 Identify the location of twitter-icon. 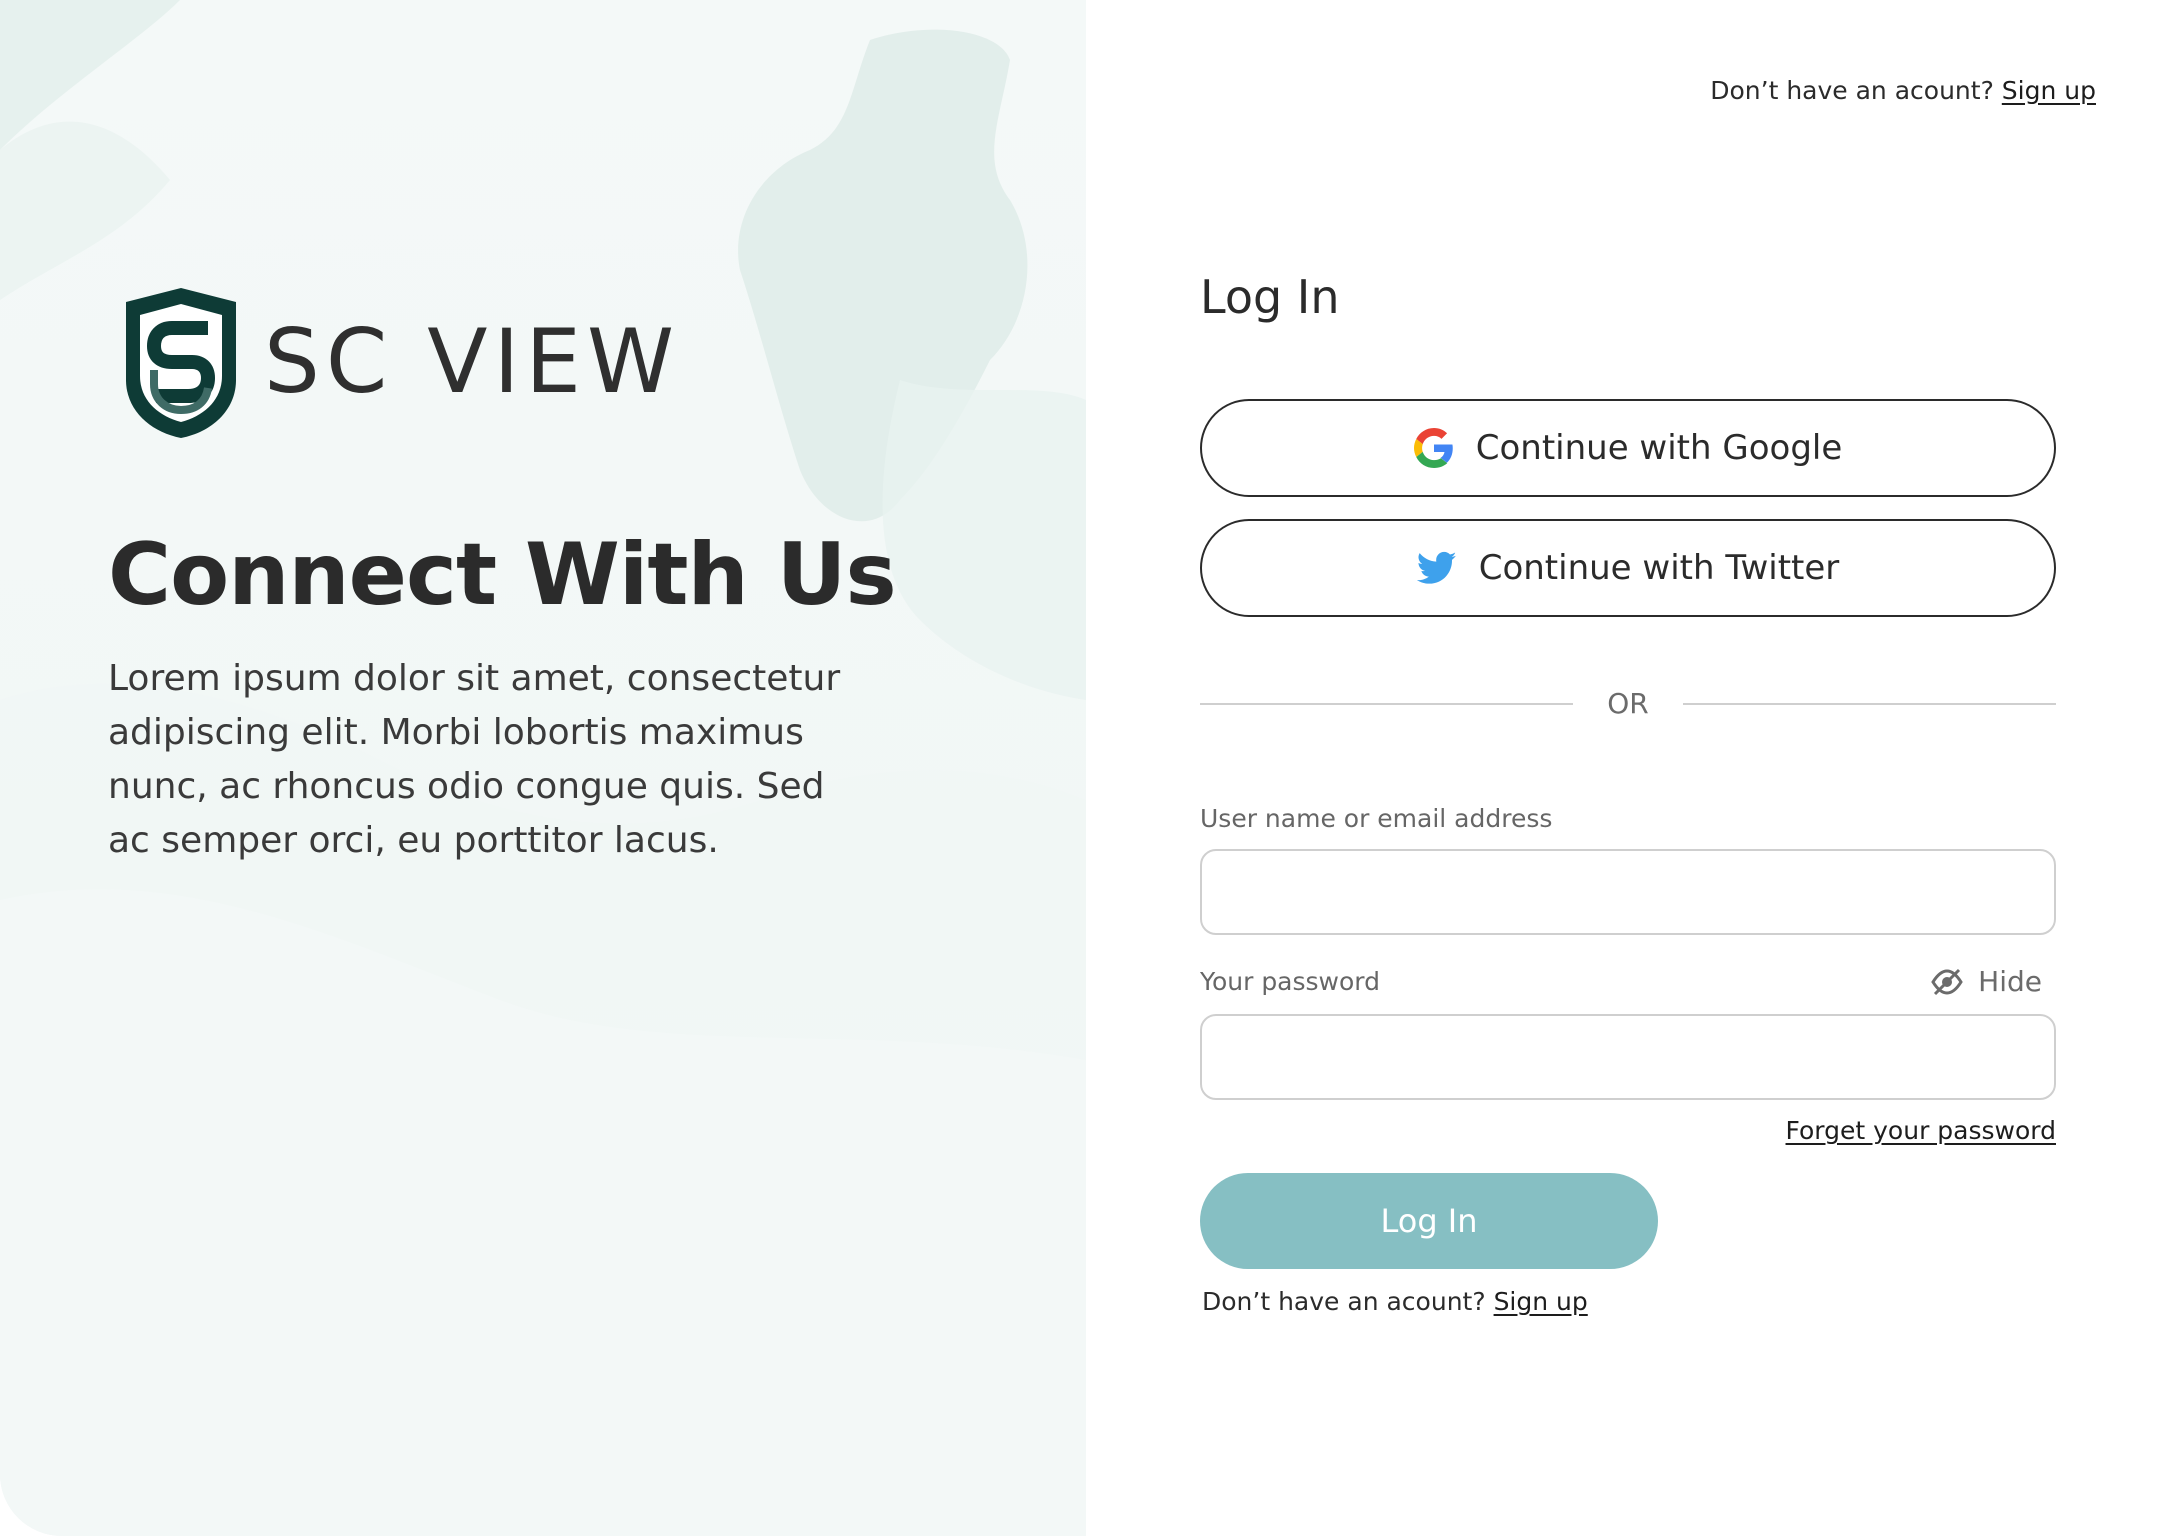
(1436, 568).